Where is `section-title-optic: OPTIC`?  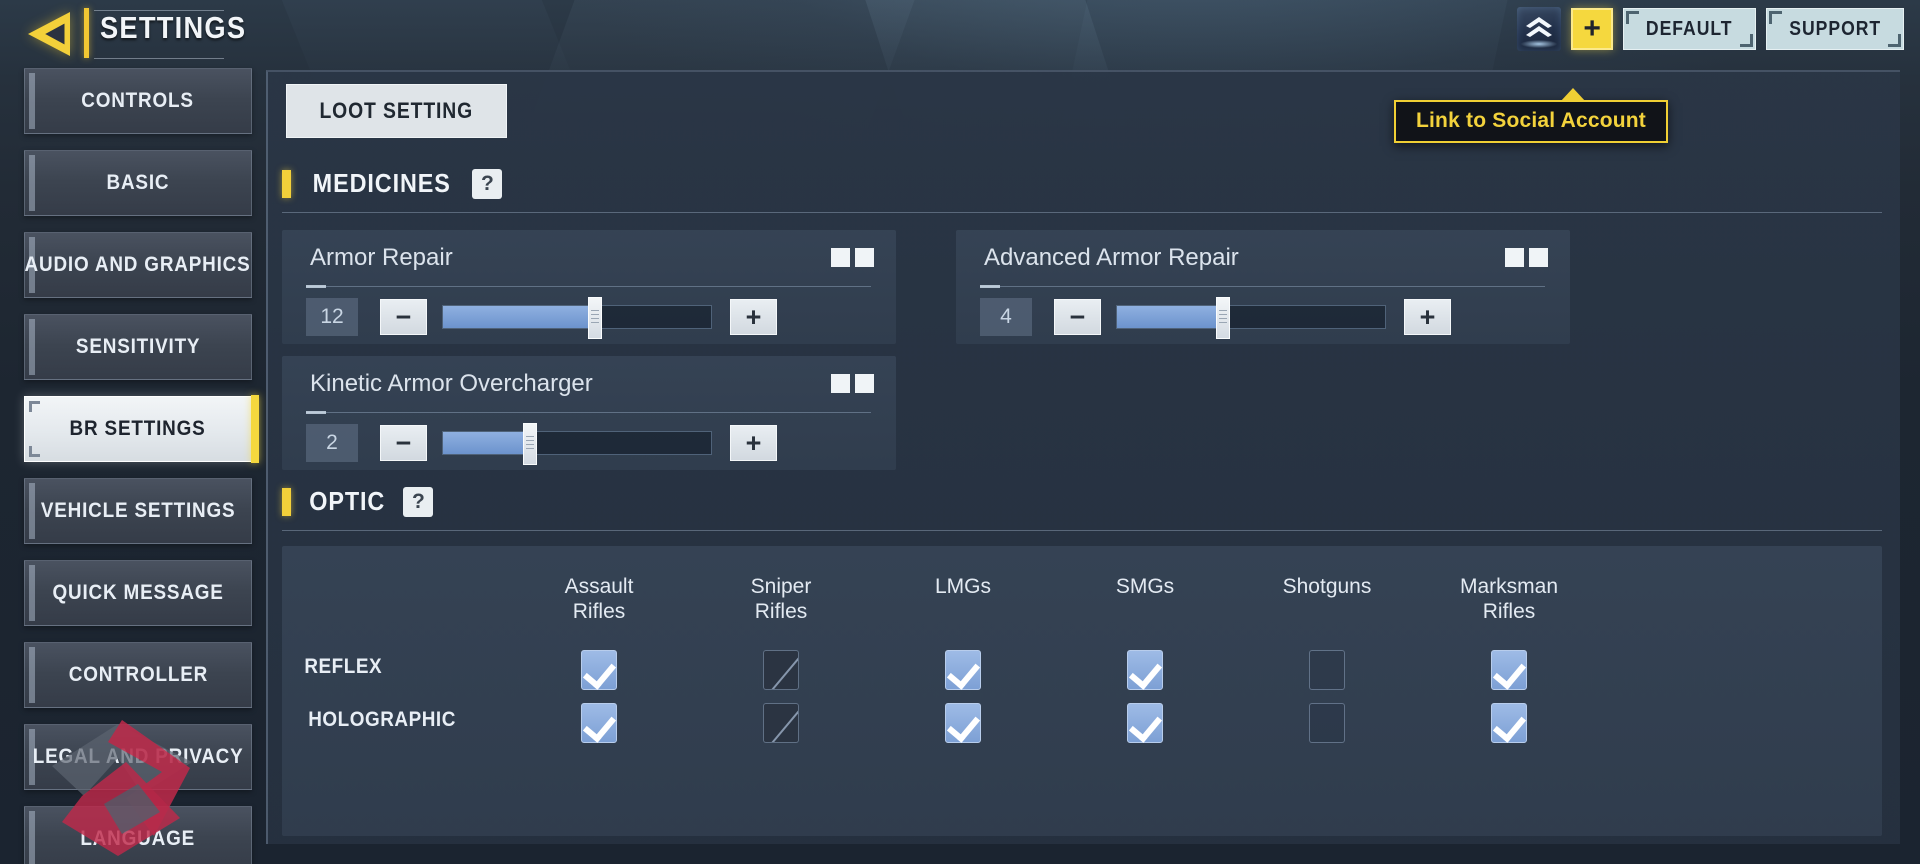 section-title-optic: OPTIC is located at coordinates (347, 501).